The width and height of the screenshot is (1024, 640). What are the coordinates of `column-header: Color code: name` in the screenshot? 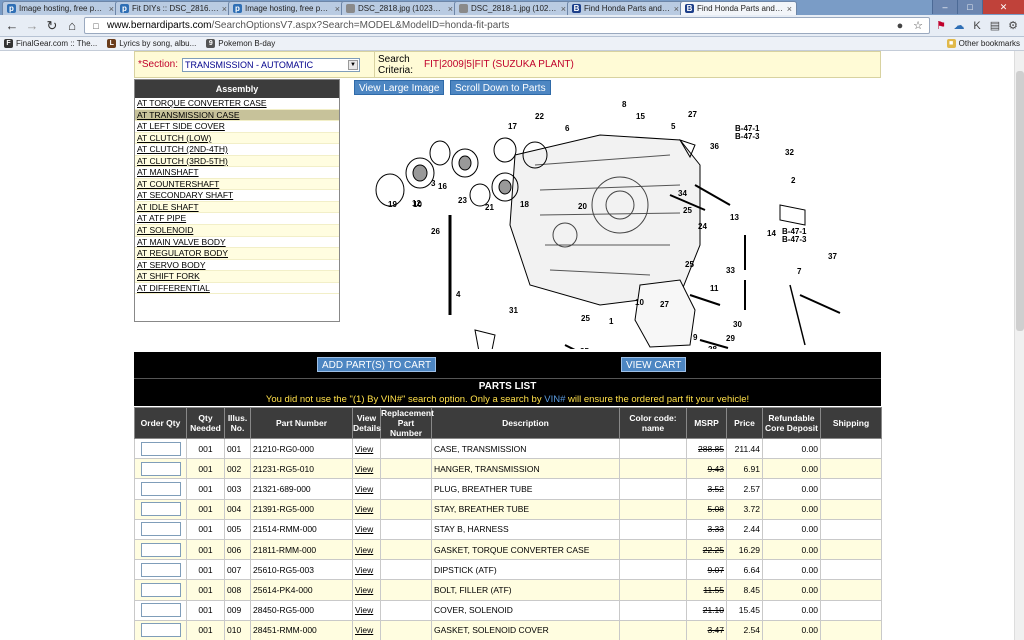 It's located at (653, 423).